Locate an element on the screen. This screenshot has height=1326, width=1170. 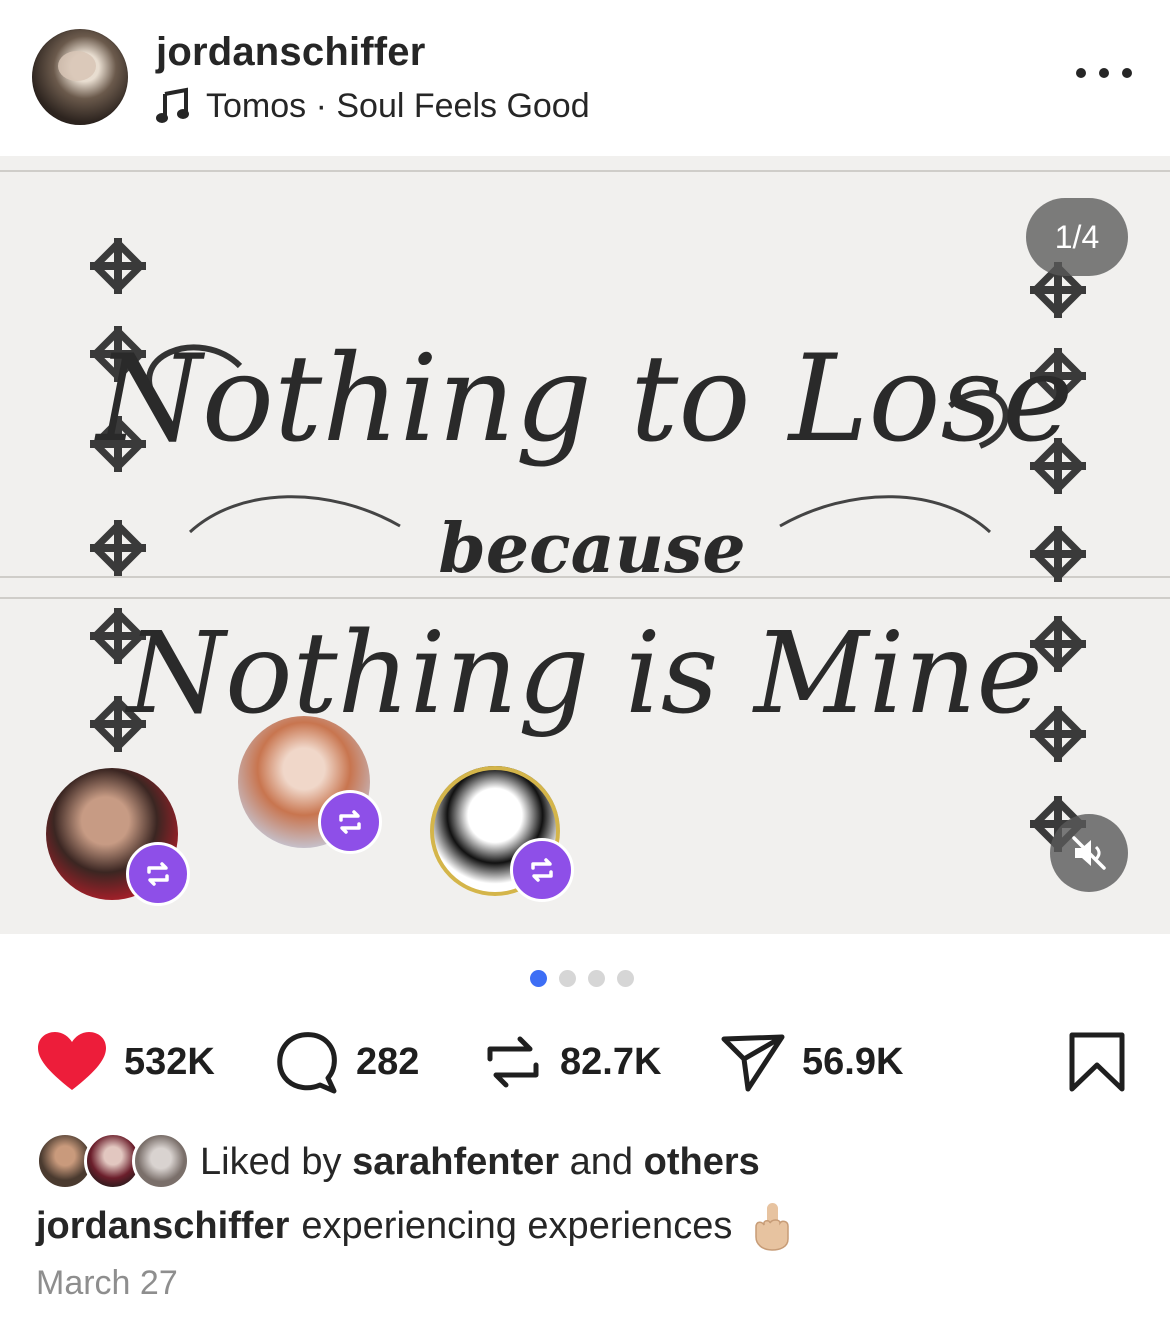
bookmark-icon is located at coordinates (1097, 1062).